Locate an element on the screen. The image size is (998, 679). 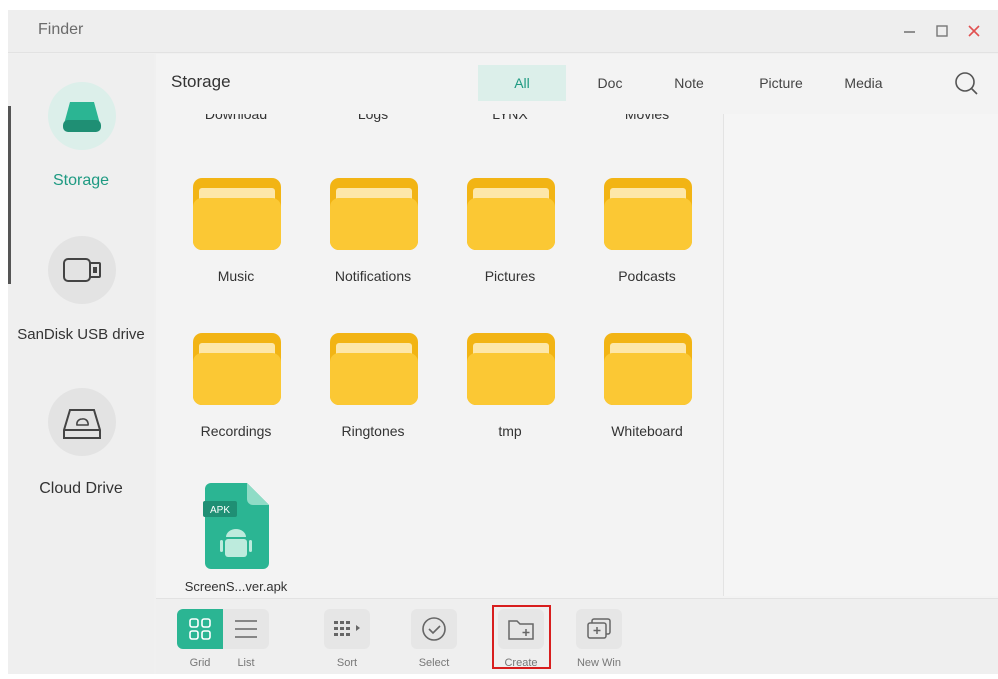
storage-icon-circle is located at coordinates (82, 116).